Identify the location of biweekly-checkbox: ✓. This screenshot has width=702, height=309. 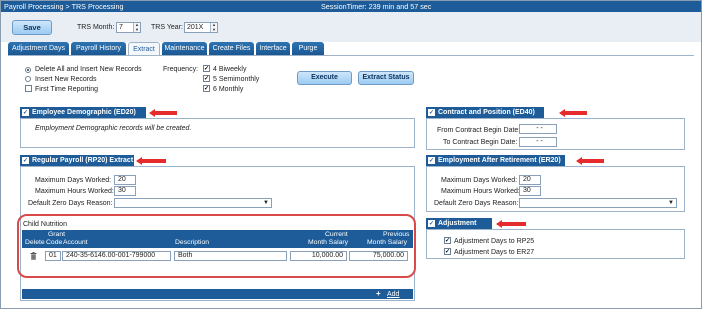
(206, 68).